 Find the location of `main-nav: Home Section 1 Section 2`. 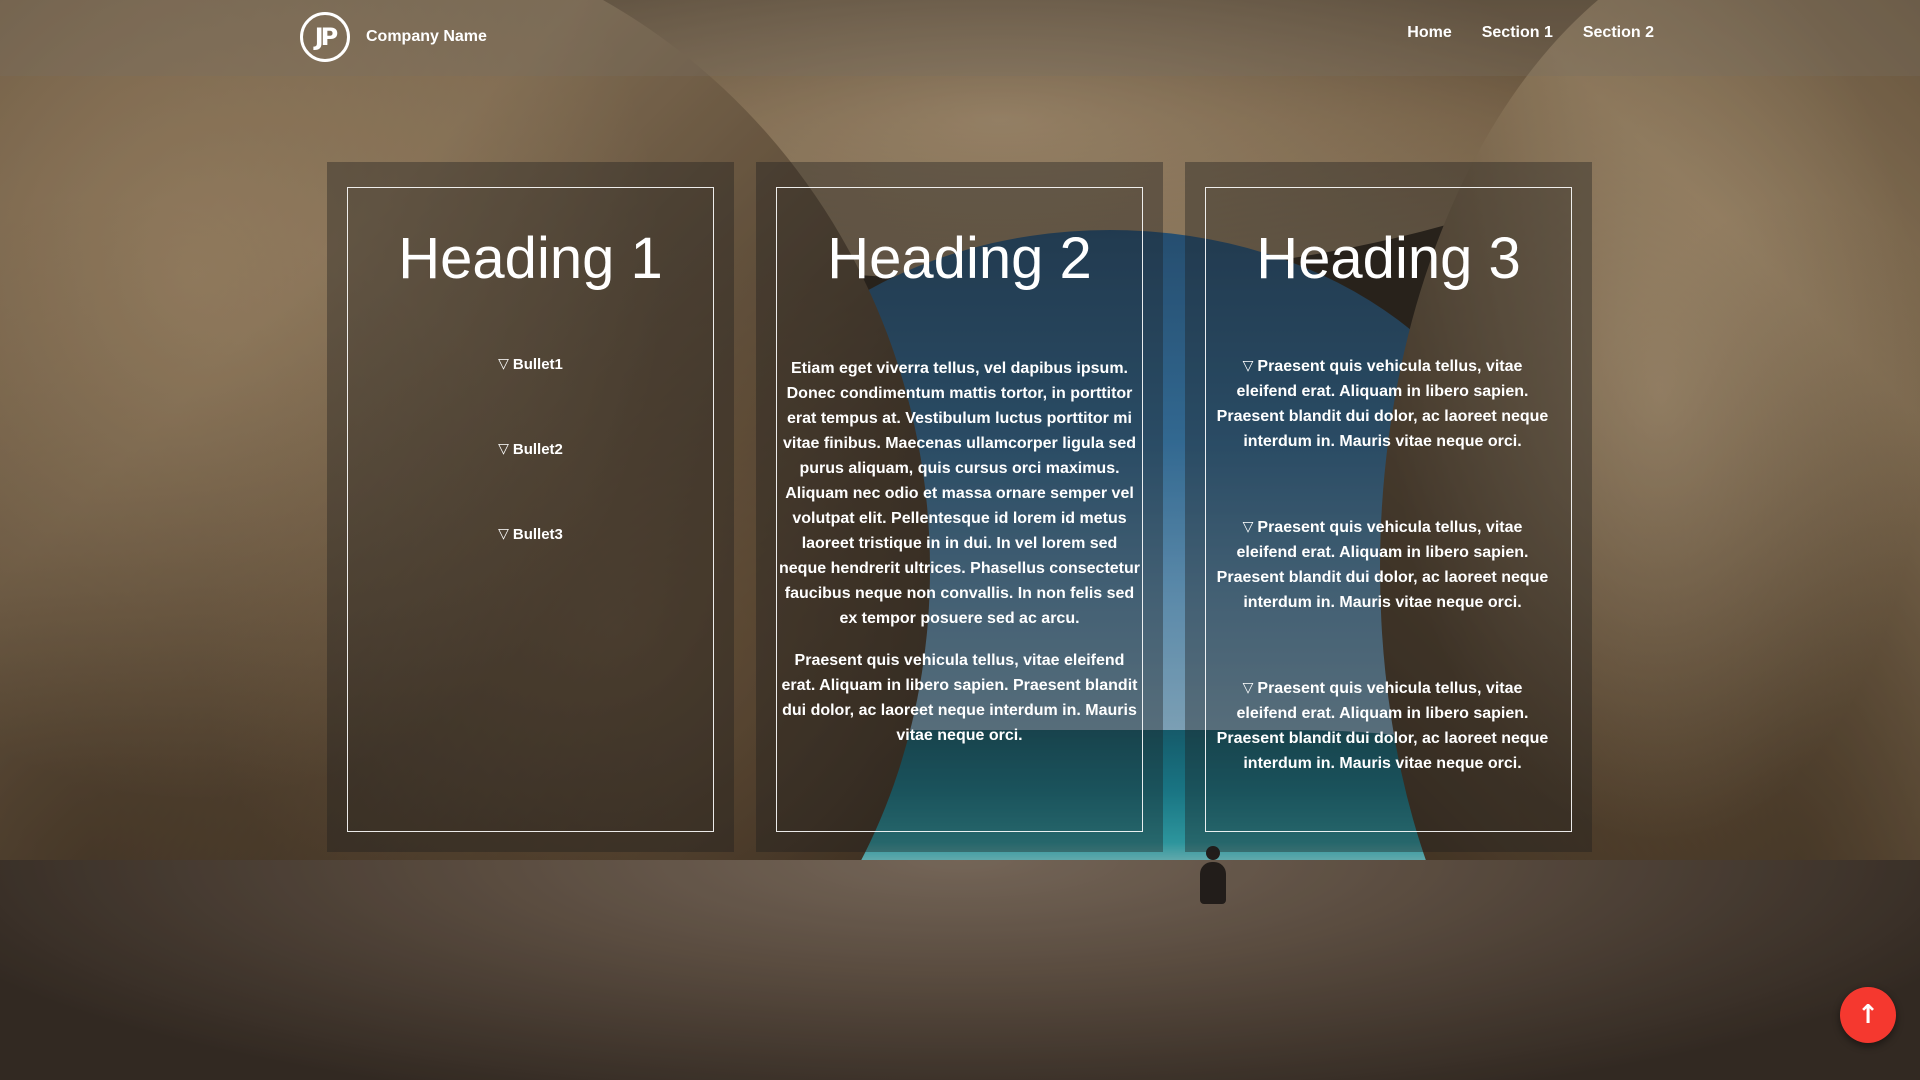

main-nav: Home Section 1 Section 2 is located at coordinates (1530, 33).